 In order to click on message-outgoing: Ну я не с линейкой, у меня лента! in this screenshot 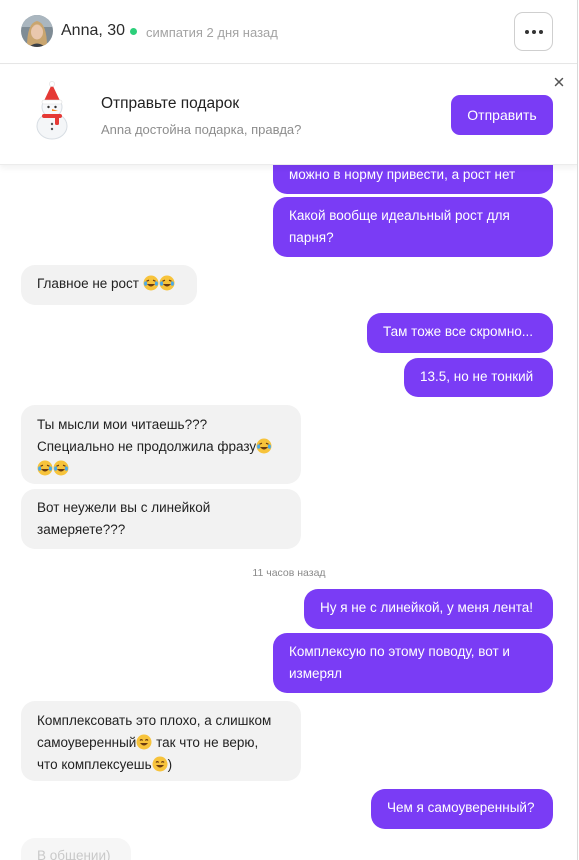, I will do `click(428, 609)`.